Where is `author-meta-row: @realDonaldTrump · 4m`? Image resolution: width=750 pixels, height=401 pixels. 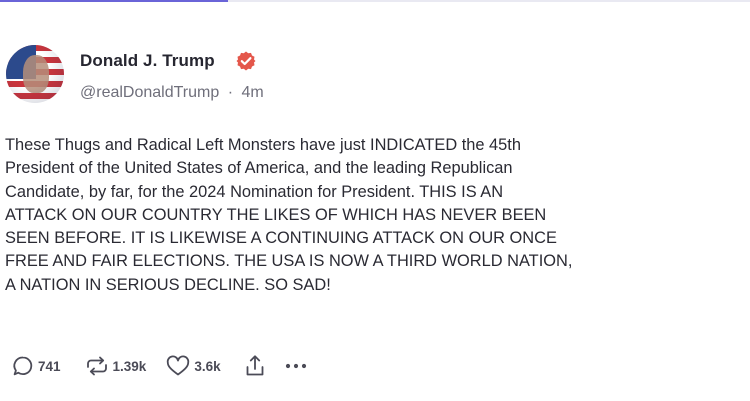
author-meta-row: @realDonaldTrump · 4m is located at coordinates (172, 93).